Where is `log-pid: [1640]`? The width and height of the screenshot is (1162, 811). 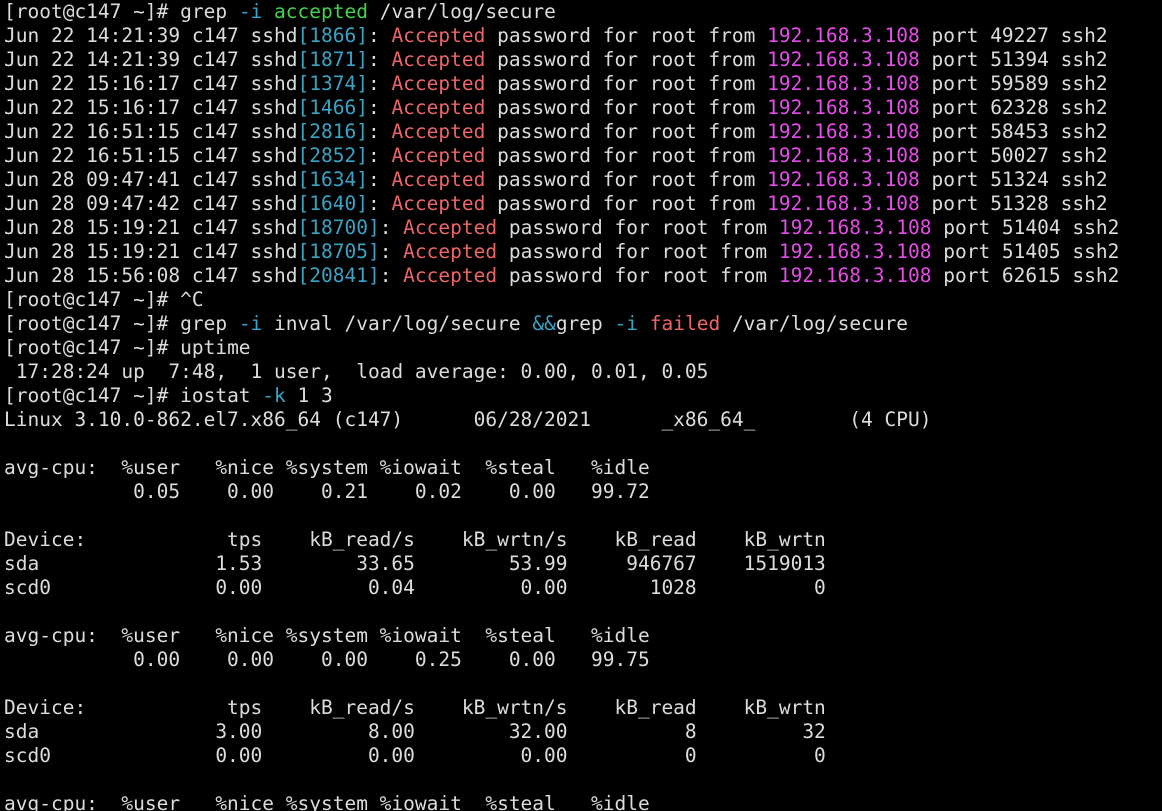
log-pid: [1640] is located at coordinates (332, 203).